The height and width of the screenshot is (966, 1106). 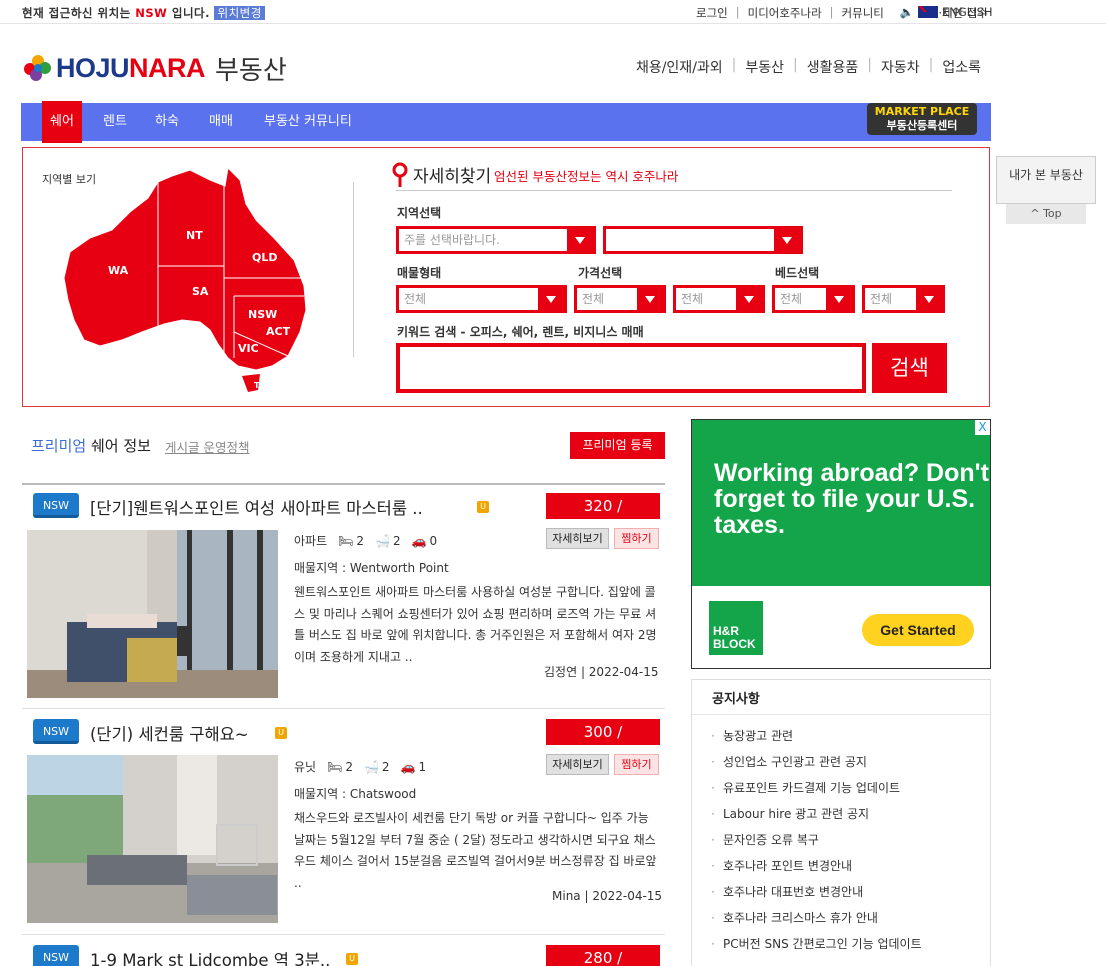 What do you see at coordinates (419, 273) in the screenshot?
I see `property-type-label: 매물형태` at bounding box center [419, 273].